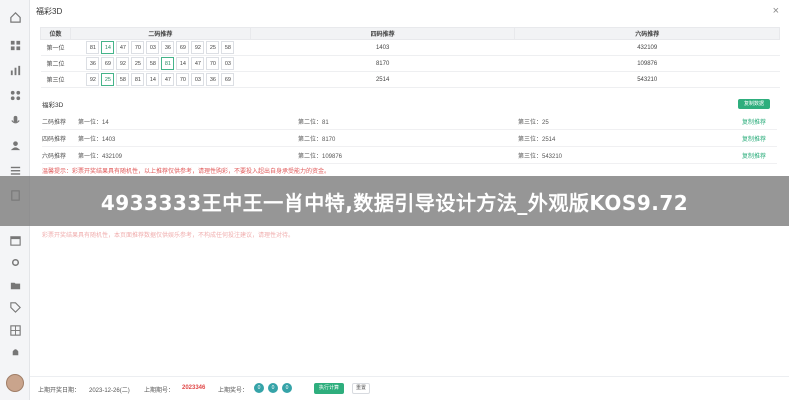 The height and width of the screenshot is (400, 789). What do you see at coordinates (15, 262) in the screenshot?
I see `settings-icon` at bounding box center [15, 262].